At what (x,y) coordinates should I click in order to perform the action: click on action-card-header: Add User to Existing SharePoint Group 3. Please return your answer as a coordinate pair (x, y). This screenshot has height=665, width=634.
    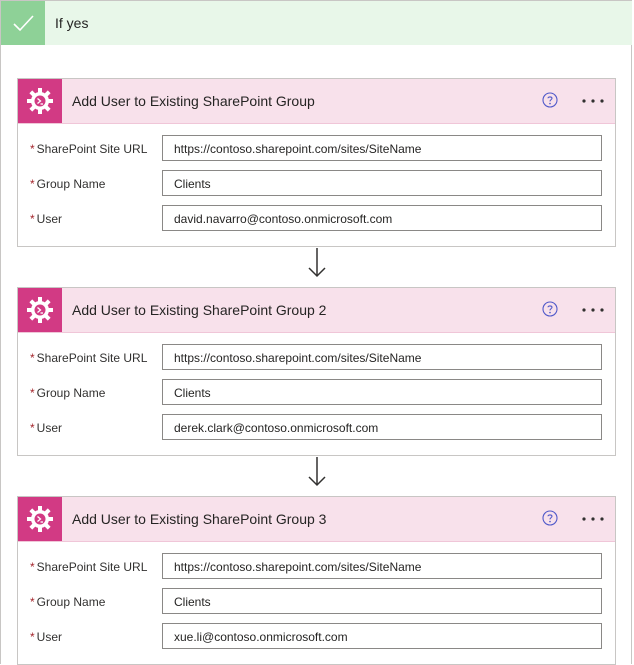
    Looking at the image, I should click on (316, 519).